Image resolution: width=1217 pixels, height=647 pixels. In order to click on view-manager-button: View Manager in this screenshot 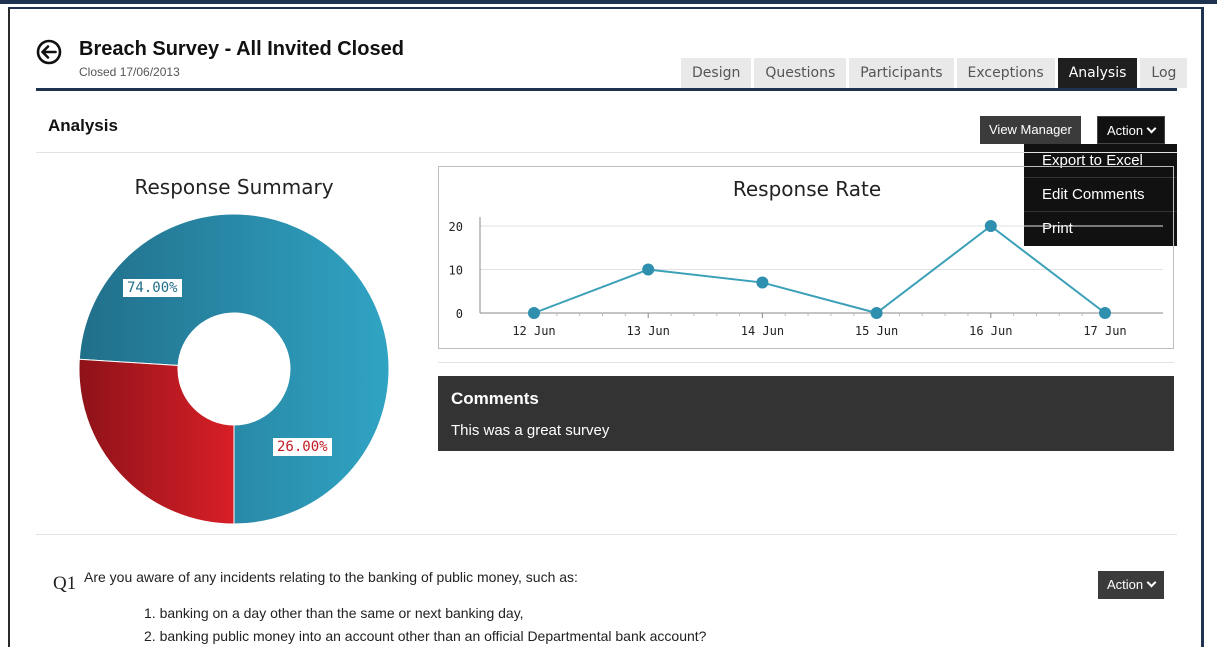, I will do `click(1030, 130)`.